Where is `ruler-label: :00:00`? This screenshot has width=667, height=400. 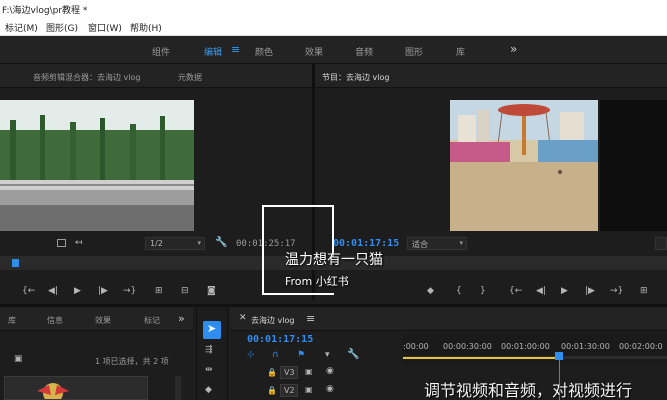 ruler-label: :00:00 is located at coordinates (416, 346).